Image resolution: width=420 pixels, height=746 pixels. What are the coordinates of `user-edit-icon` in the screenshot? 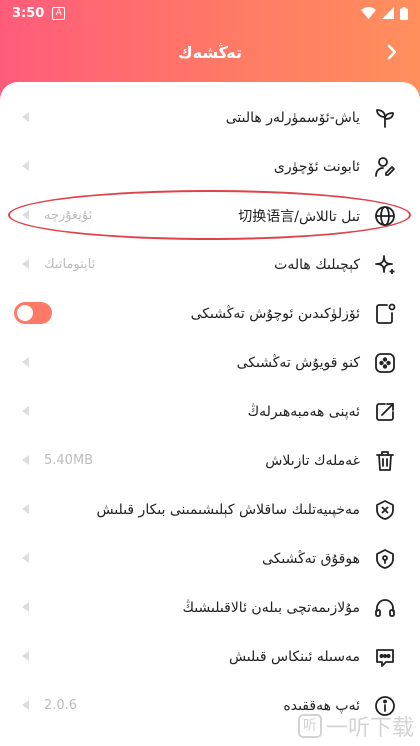 It's located at (385, 167).